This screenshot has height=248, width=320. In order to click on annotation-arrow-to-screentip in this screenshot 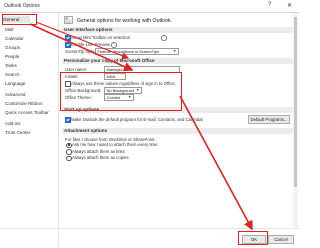, I will do `click(82, 40)`.